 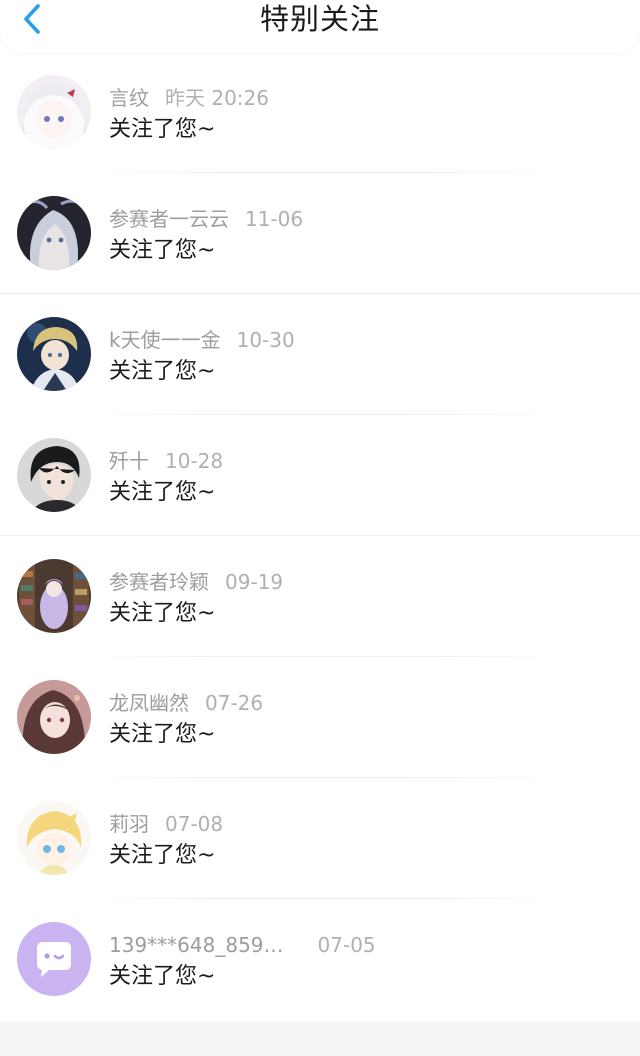 I want to click on bottom-spacer, so click(x=320, y=1039).